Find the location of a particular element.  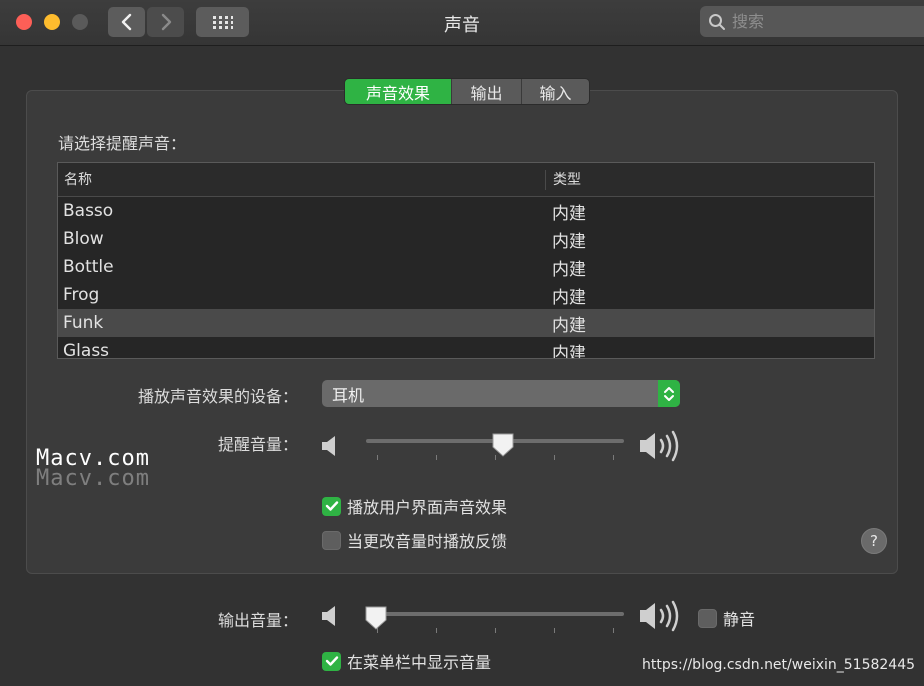

table-row: Basso 内建 is located at coordinates (466, 211).